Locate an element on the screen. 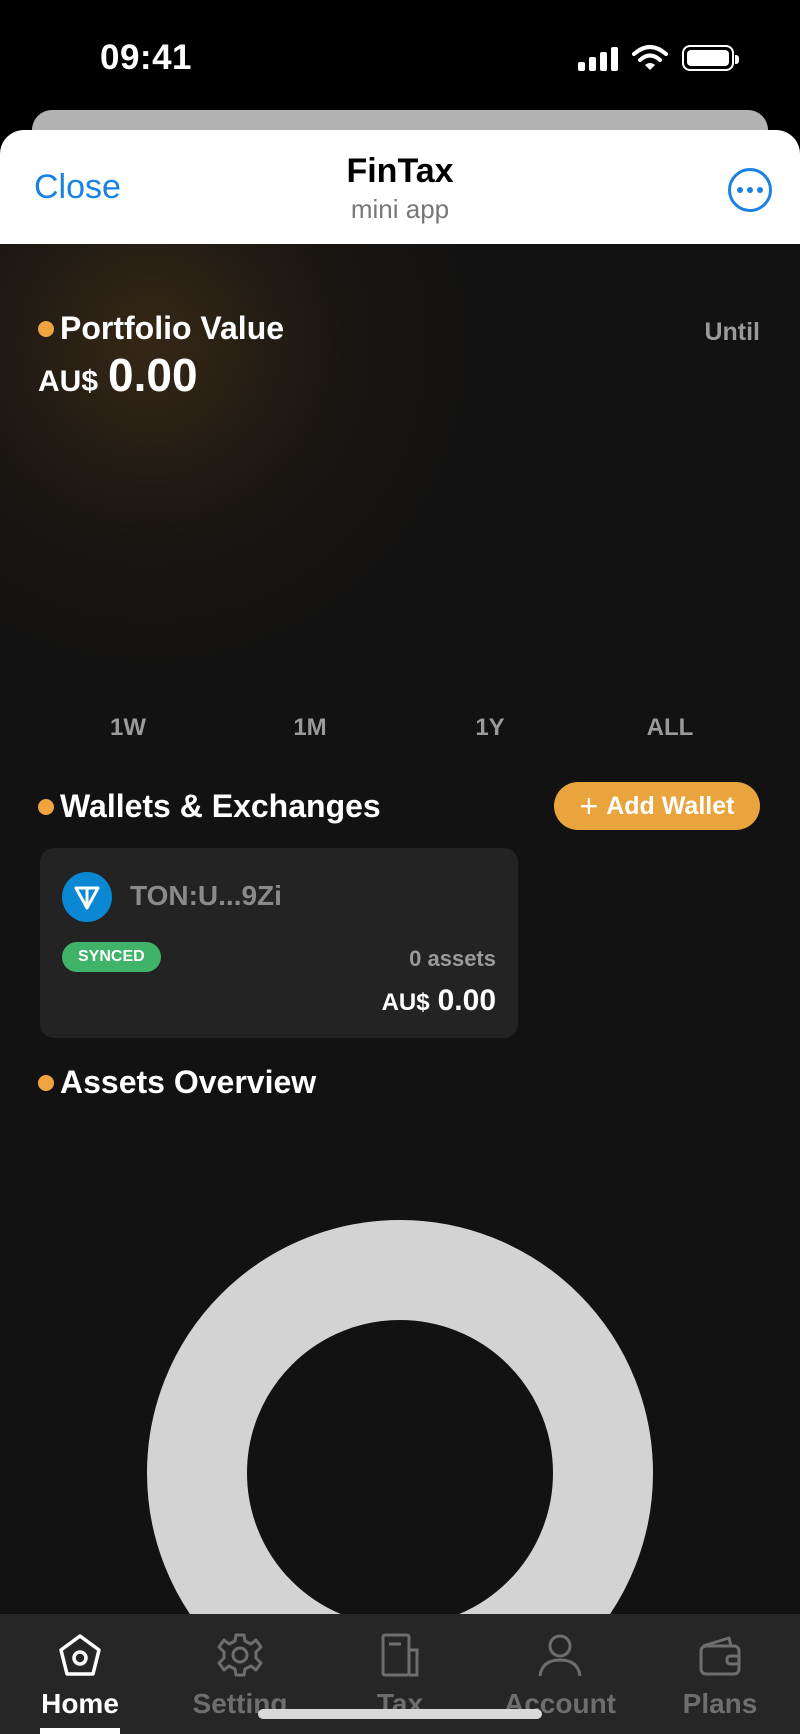  wallets-section-title: Wallets & Exchanges is located at coordinates (209, 806).